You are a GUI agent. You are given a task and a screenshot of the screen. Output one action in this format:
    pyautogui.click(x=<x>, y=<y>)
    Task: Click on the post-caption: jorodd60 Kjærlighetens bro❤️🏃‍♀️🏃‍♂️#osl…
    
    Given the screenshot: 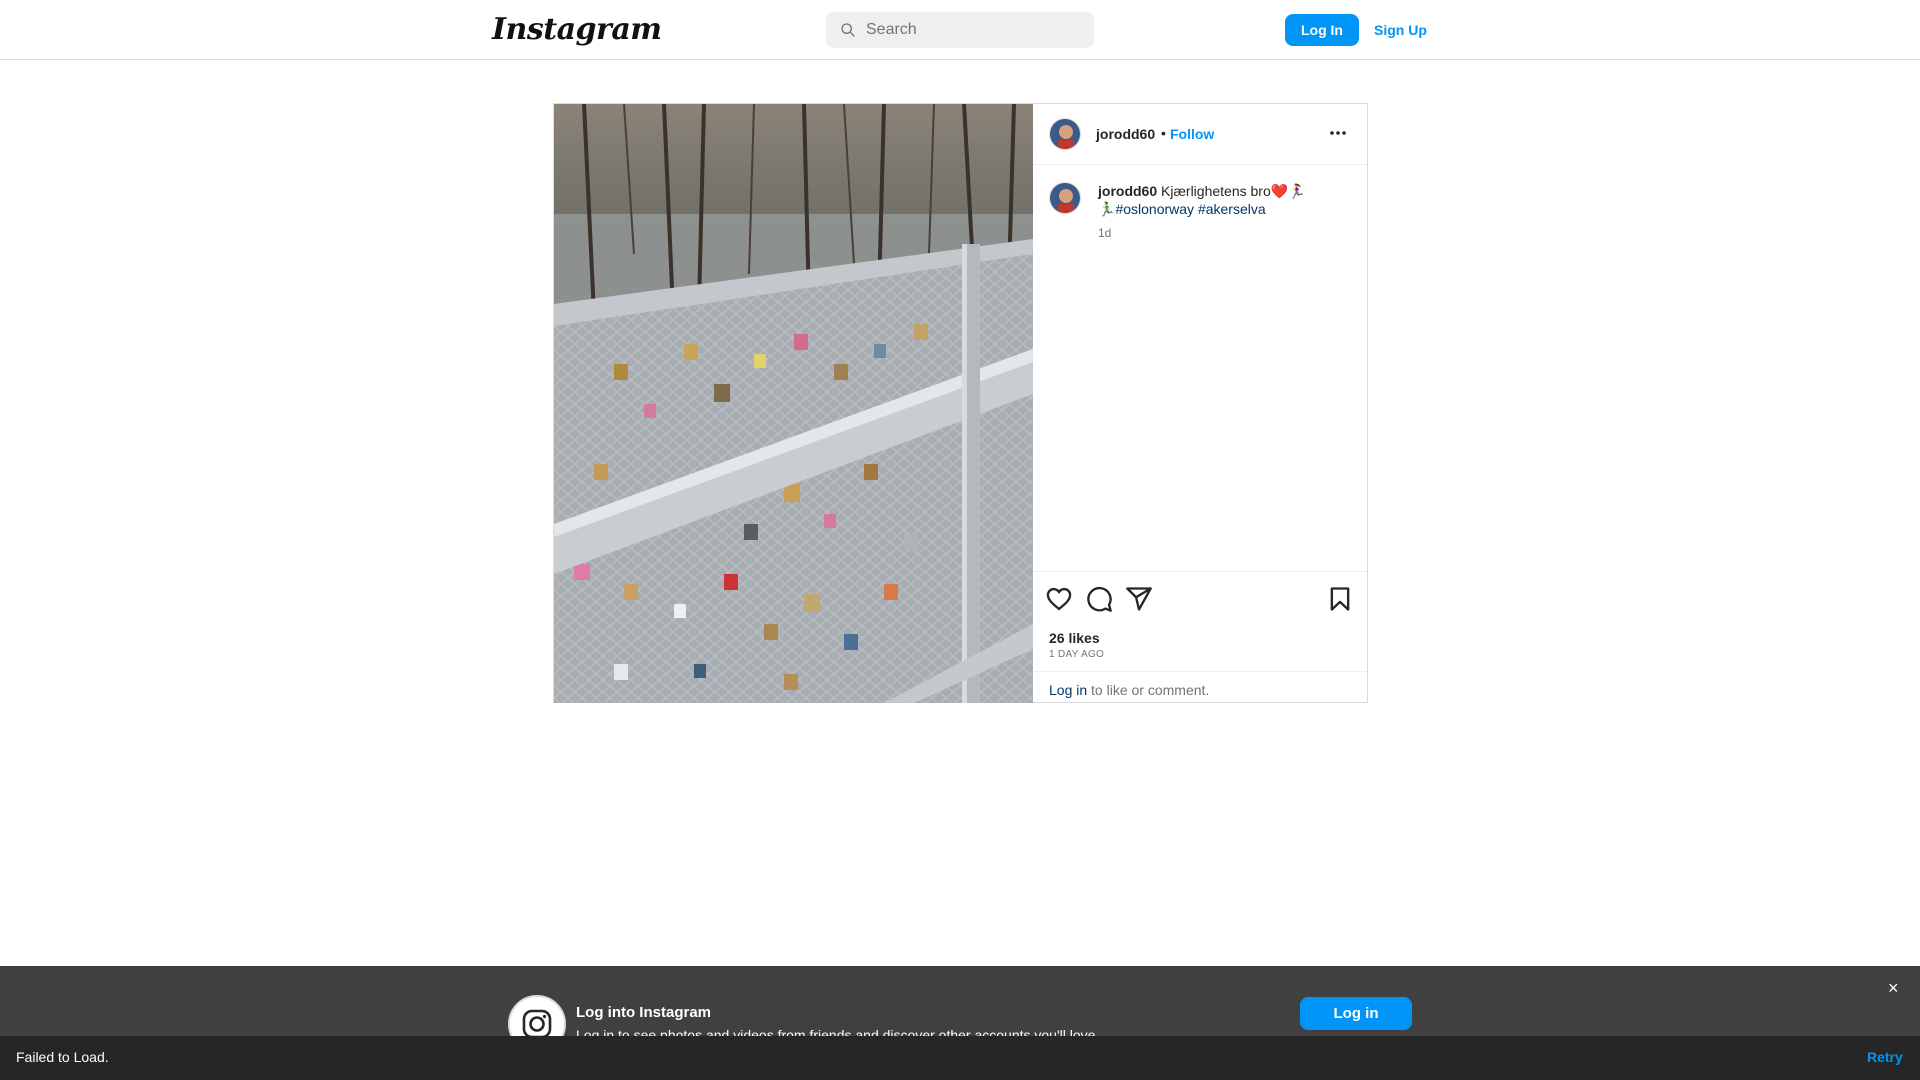 What is the action you would take?
    pyautogui.click(x=1225, y=200)
    